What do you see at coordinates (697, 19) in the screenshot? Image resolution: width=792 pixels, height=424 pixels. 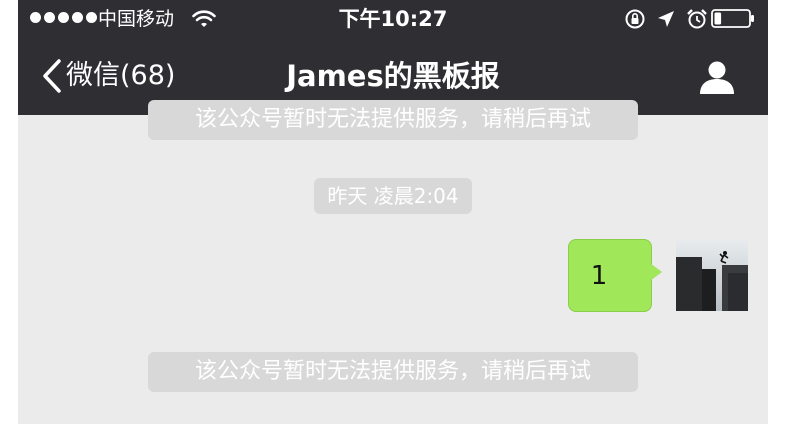 I see `alarm-clock-icon` at bounding box center [697, 19].